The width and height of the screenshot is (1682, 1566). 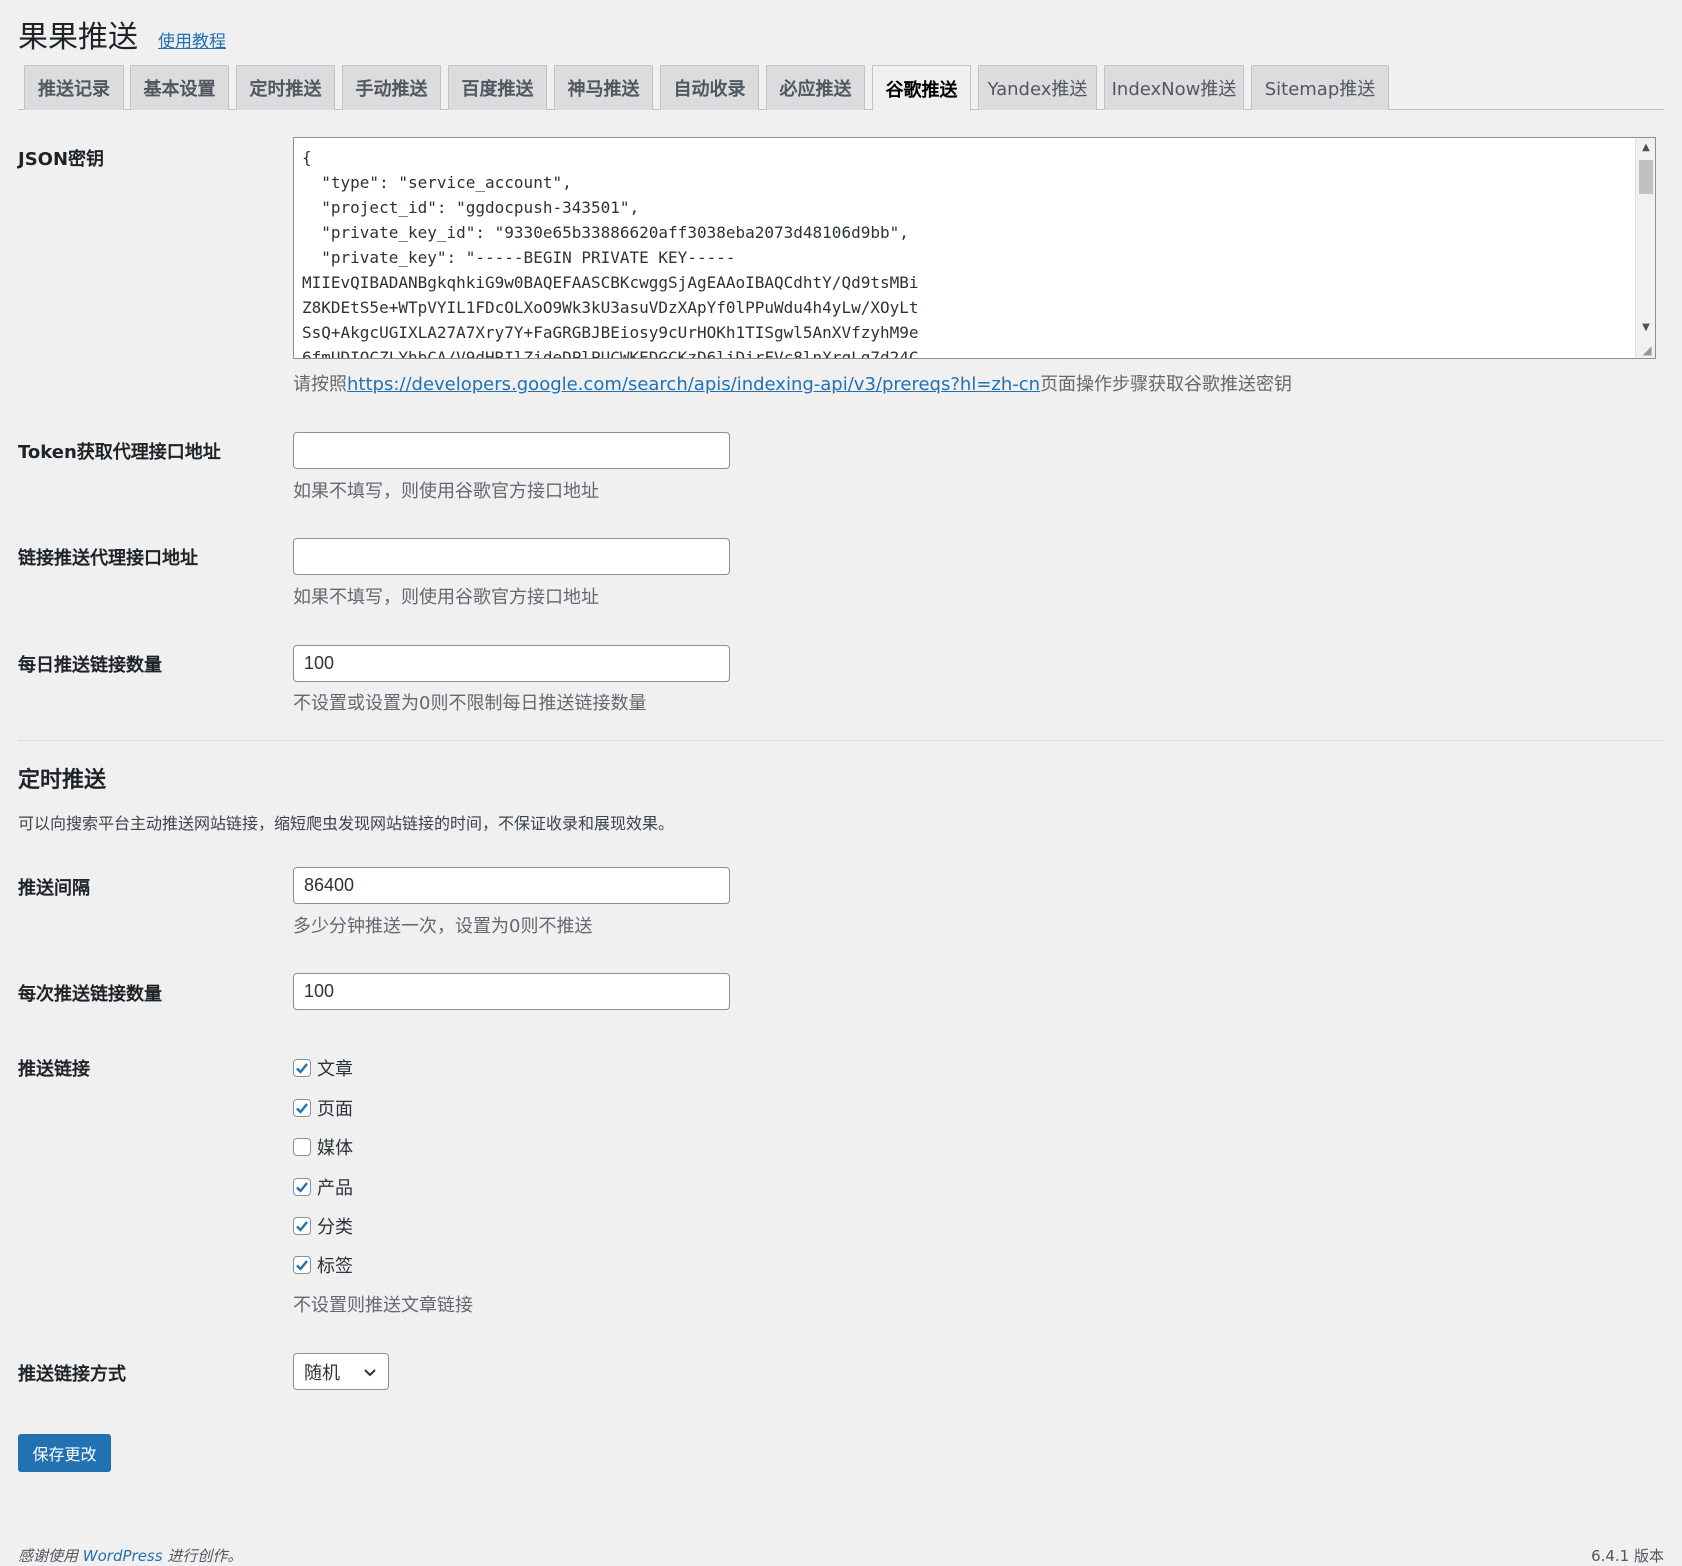 What do you see at coordinates (302, 1147) in the screenshot?
I see `checkbox-media-box` at bounding box center [302, 1147].